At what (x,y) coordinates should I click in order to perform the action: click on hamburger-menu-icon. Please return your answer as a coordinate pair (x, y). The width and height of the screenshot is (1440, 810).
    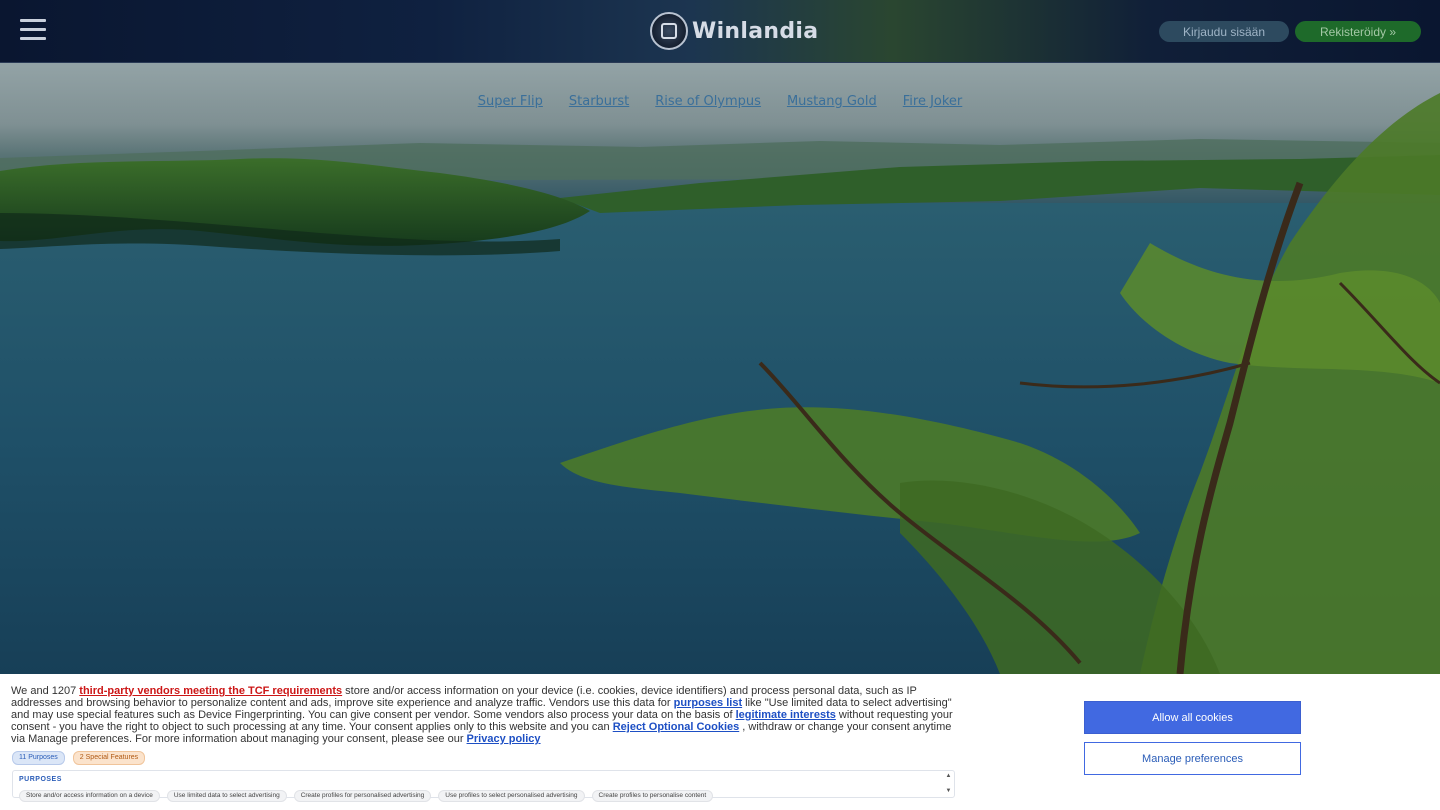
    Looking at the image, I should click on (33, 30).